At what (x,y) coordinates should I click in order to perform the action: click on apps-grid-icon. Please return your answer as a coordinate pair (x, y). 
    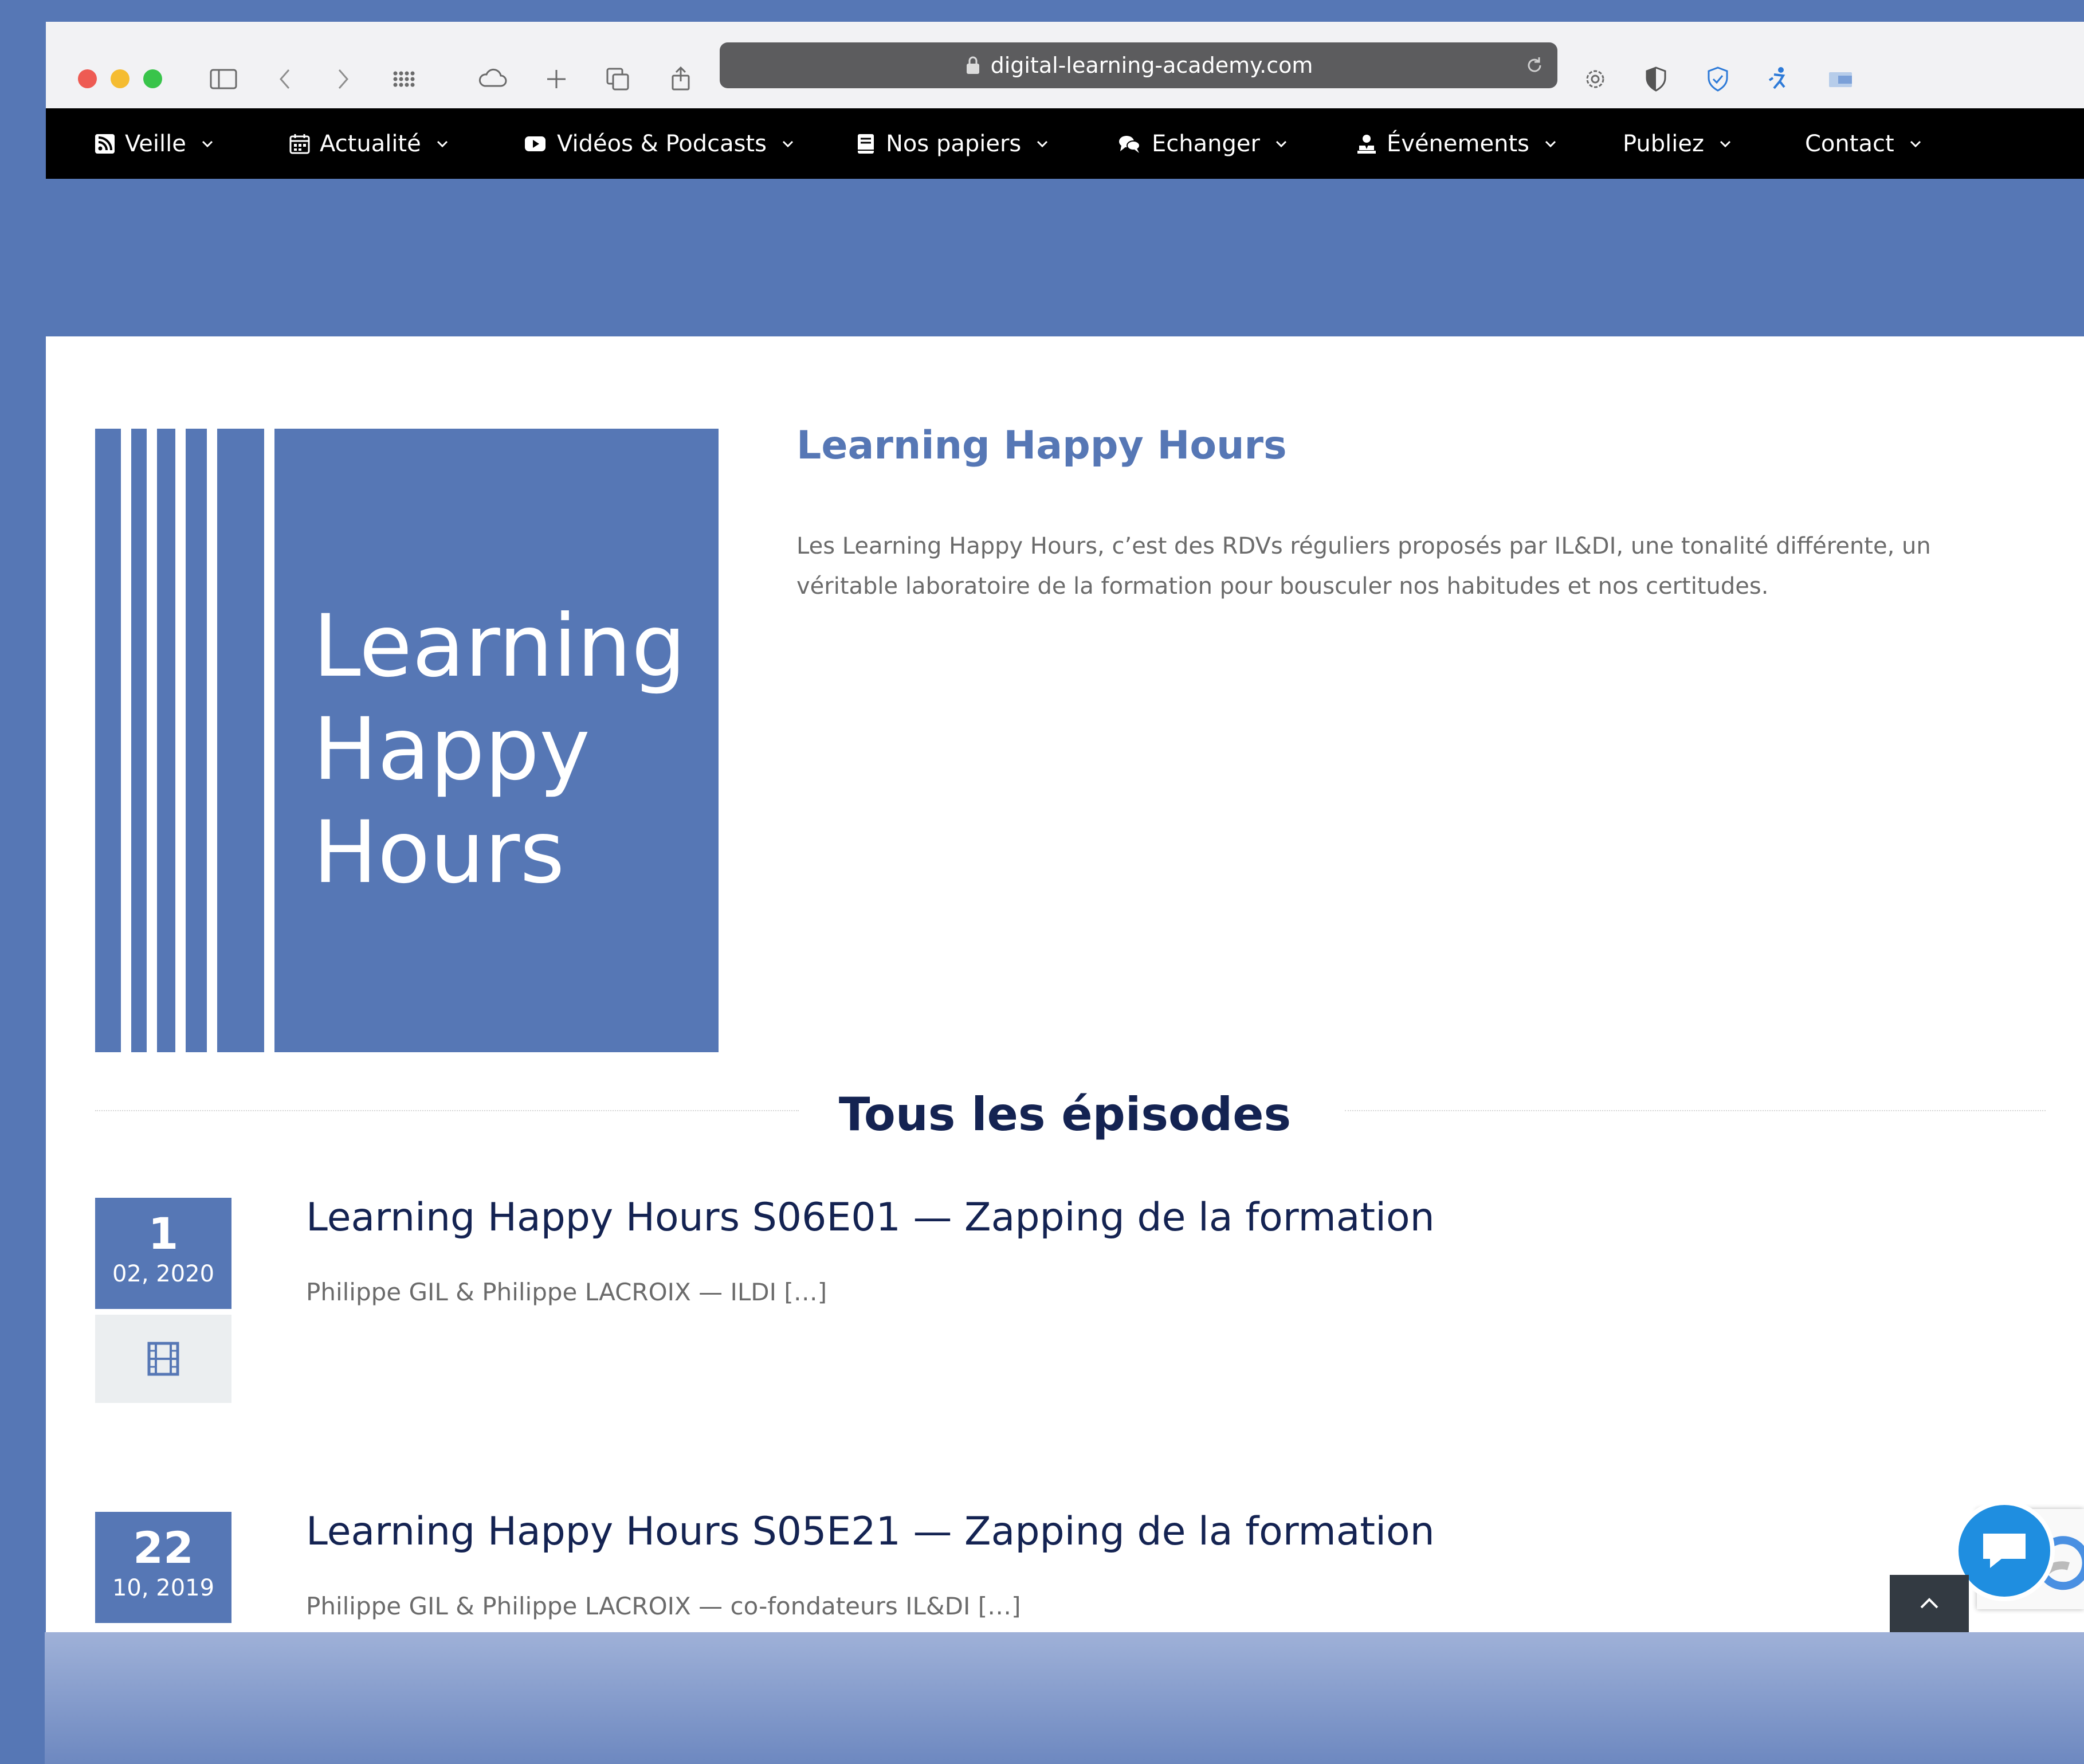
    Looking at the image, I should click on (403, 79).